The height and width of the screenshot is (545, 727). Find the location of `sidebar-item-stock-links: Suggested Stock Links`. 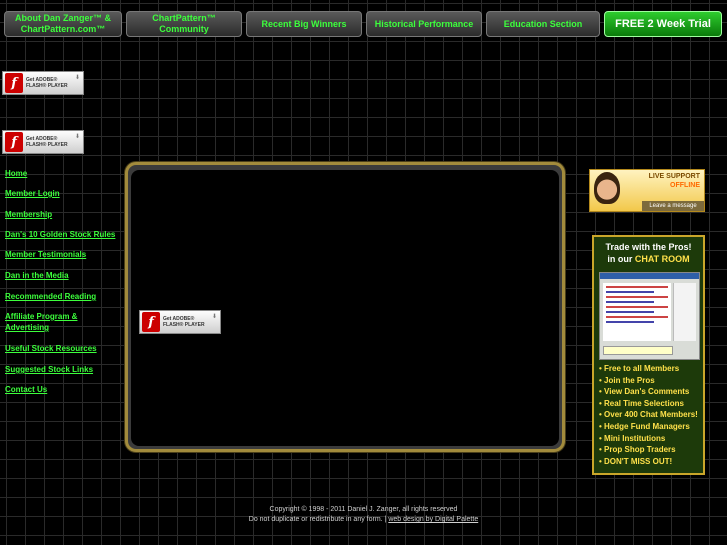

sidebar-item-stock-links: Suggested Stock Links is located at coordinates (63, 369).